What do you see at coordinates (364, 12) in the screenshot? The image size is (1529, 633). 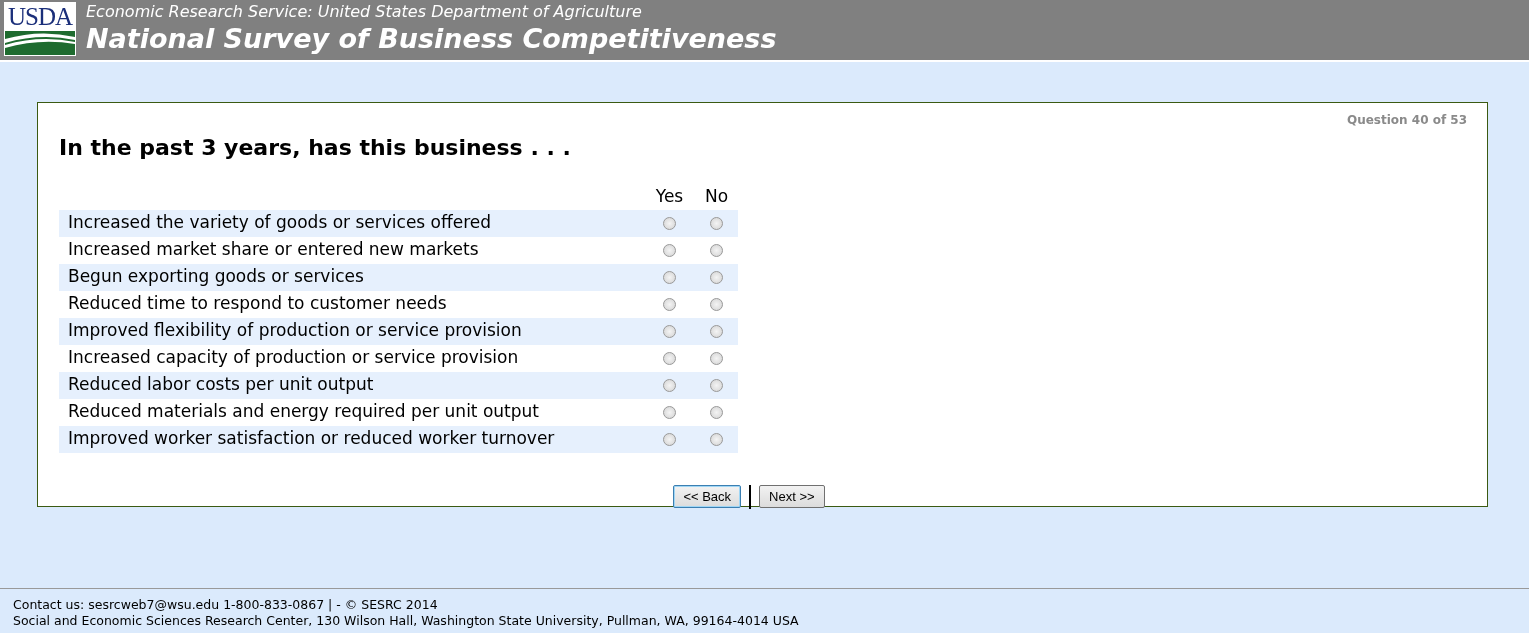 I see `agency-name: Economic Research Service: United States Department of Agriculture` at bounding box center [364, 12].